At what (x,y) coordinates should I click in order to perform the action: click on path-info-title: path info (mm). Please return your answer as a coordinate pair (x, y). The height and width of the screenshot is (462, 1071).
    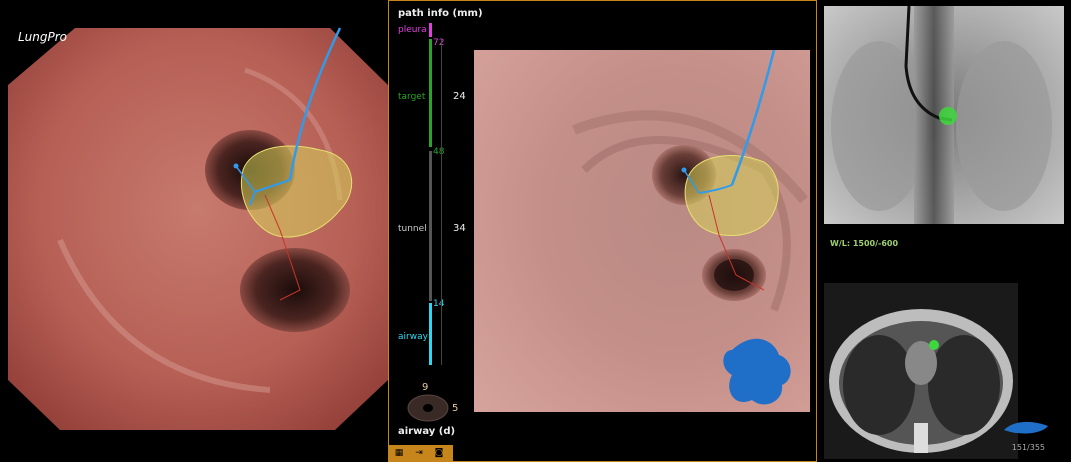
    Looking at the image, I should click on (440, 13).